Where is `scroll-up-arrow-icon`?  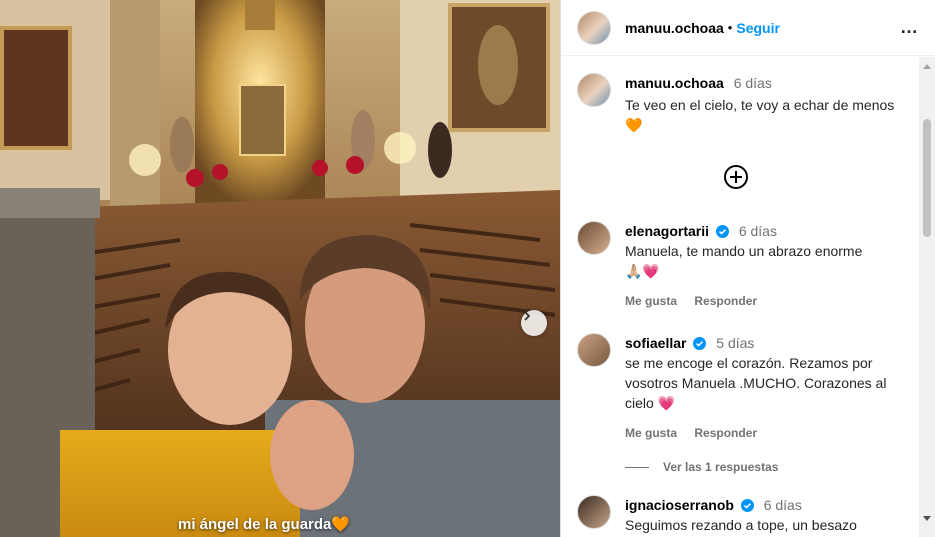
scroll-up-arrow-icon is located at coordinates (927, 66).